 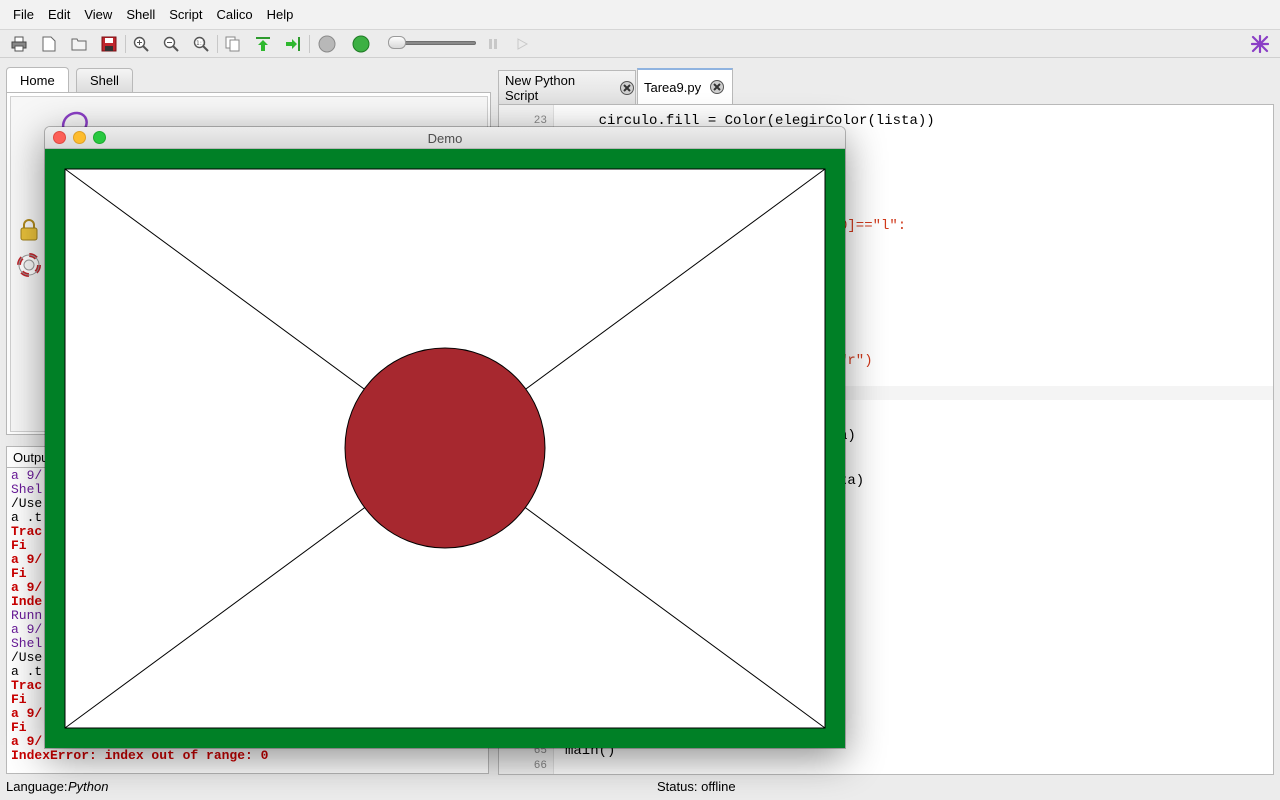 I want to click on menu-file: File, so click(x=23, y=14).